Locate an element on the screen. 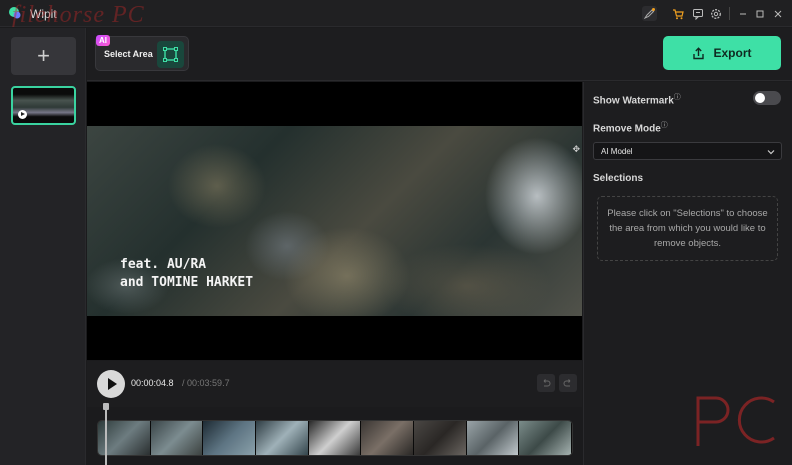  timeline-filmstrip is located at coordinates (335, 438).